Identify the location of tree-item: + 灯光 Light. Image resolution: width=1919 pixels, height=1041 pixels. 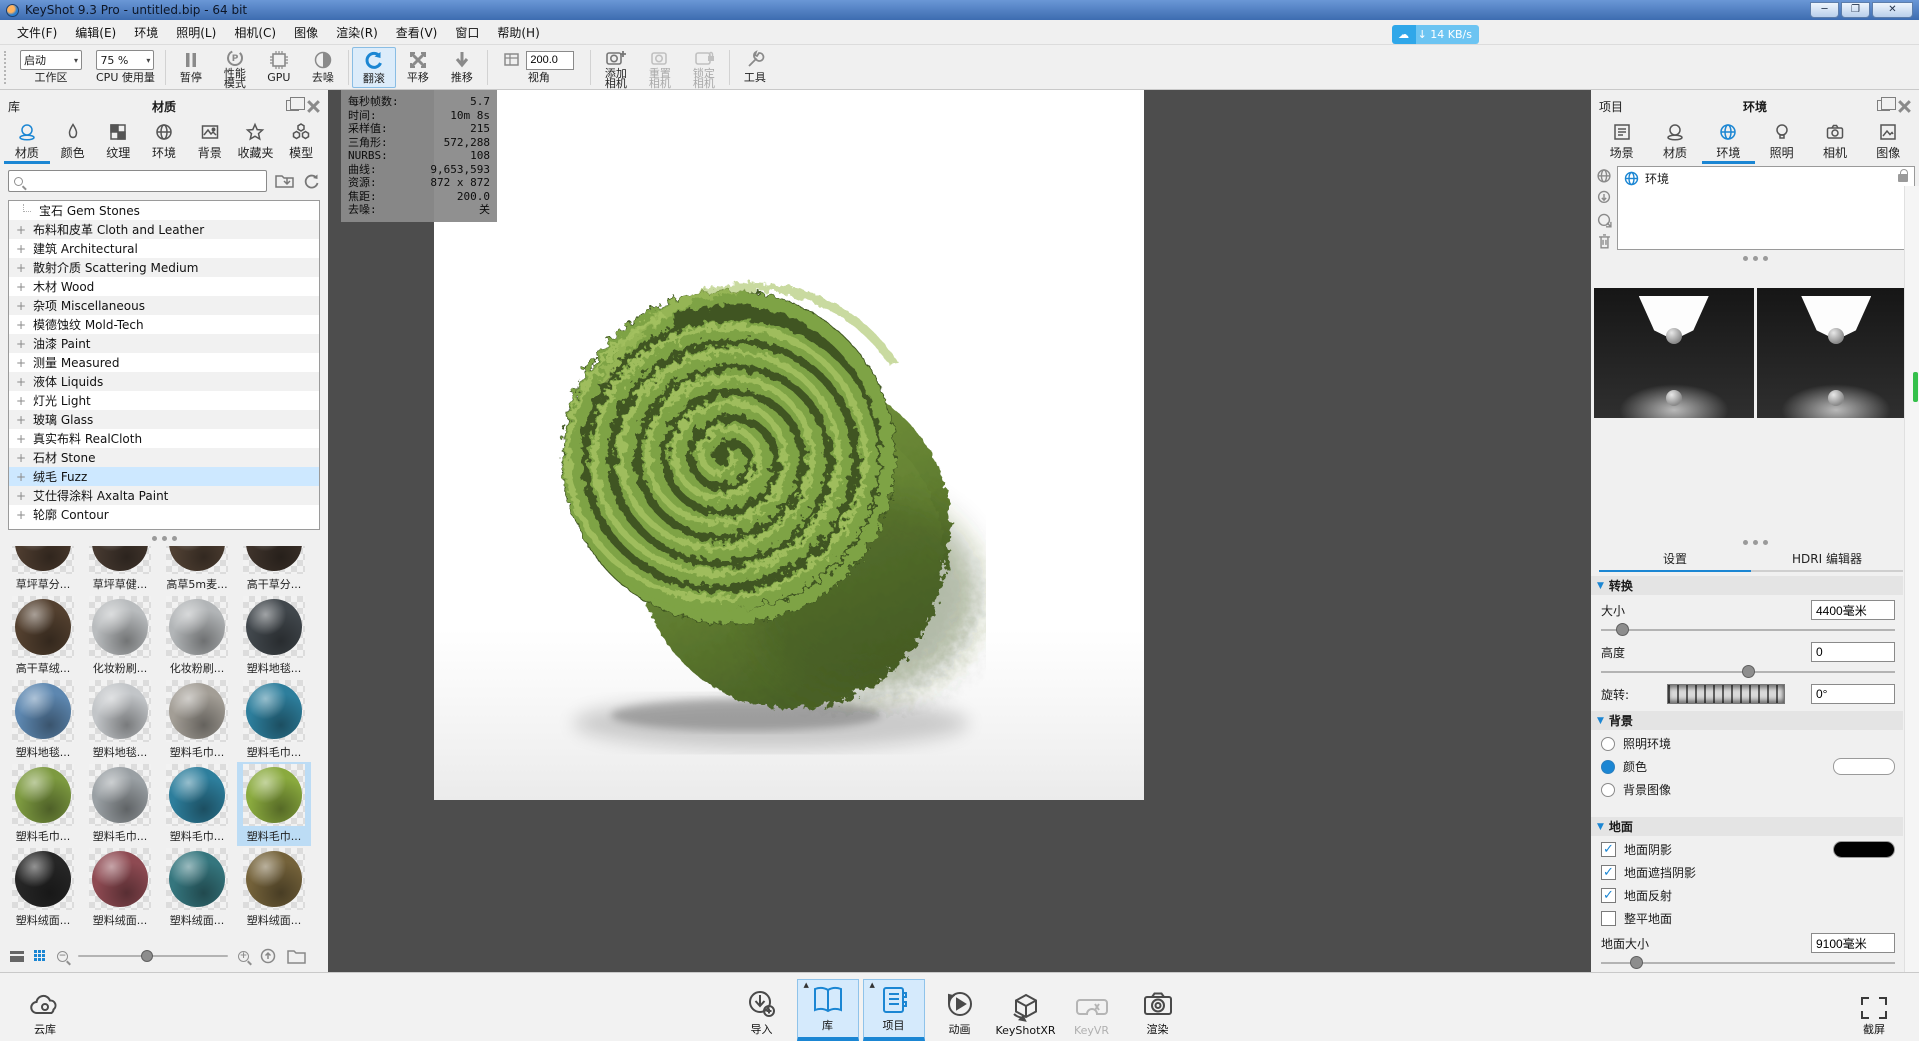
(164, 400).